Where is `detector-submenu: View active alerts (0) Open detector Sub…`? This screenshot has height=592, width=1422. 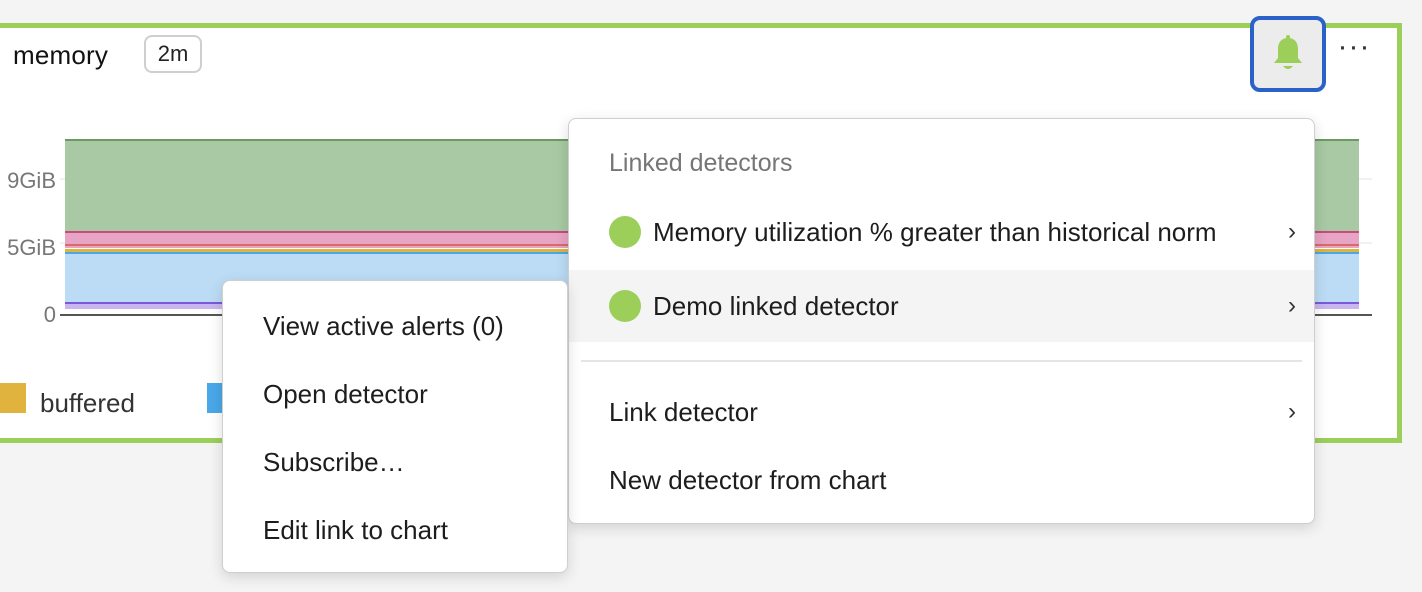 detector-submenu: View active alerts (0) Open detector Sub… is located at coordinates (395, 426).